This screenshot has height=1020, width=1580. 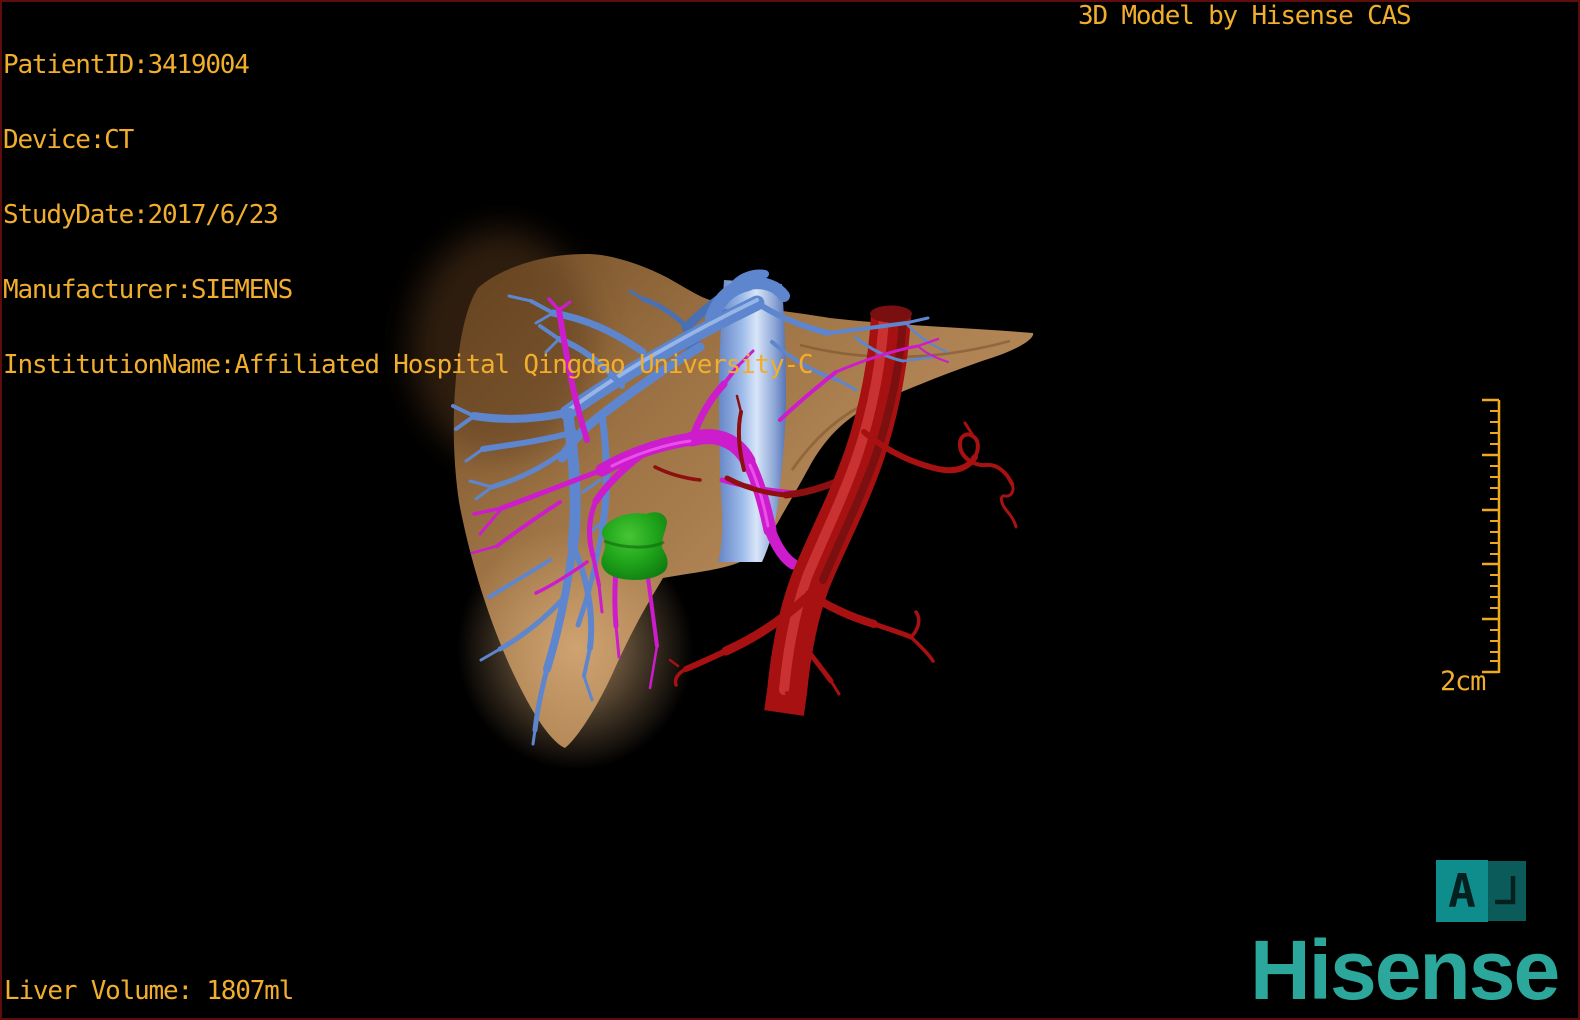 I want to click on scale-ruler, so click(x=1491, y=536).